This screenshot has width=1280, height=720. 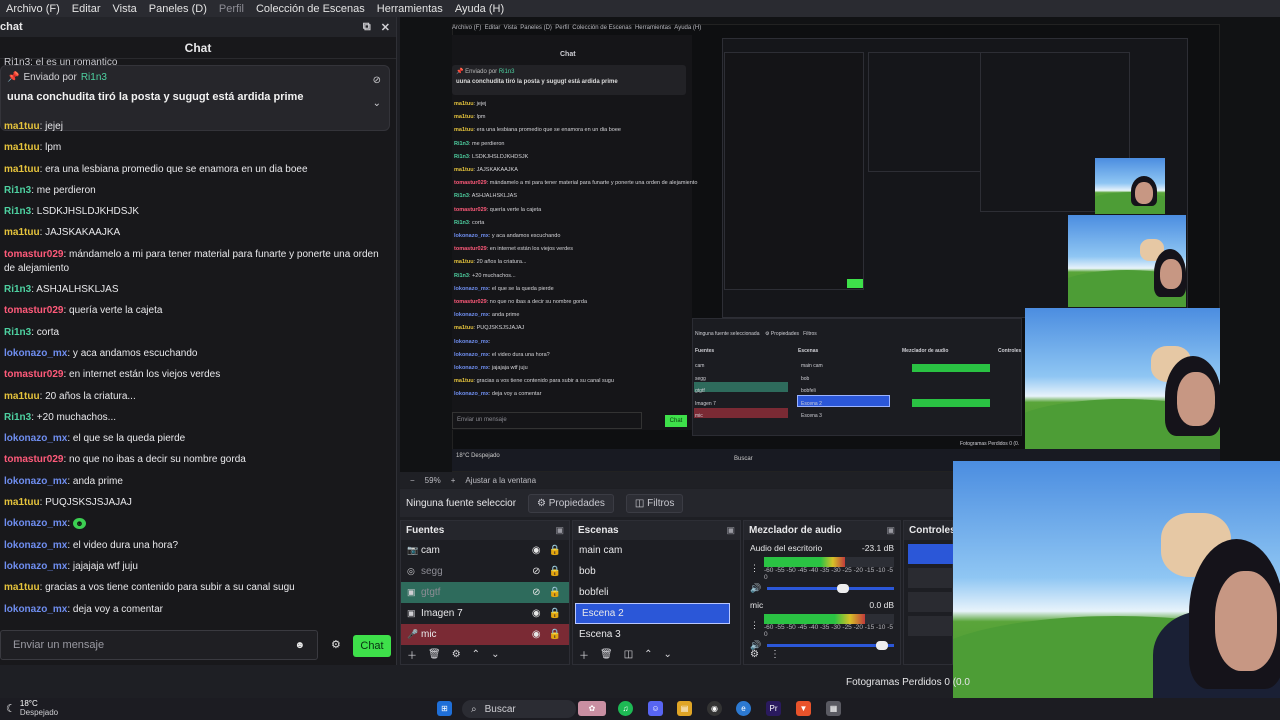 What do you see at coordinates (755, 588) in the screenshot?
I see `speaker-icon: 🔊` at bounding box center [755, 588].